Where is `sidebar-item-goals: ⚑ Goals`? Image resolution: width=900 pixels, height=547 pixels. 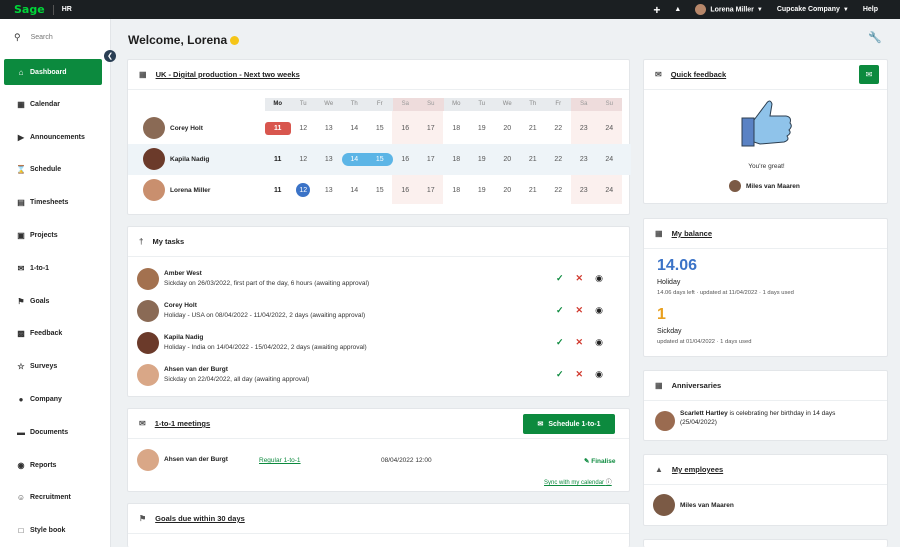 sidebar-item-goals: ⚑ Goals is located at coordinates (55, 301).